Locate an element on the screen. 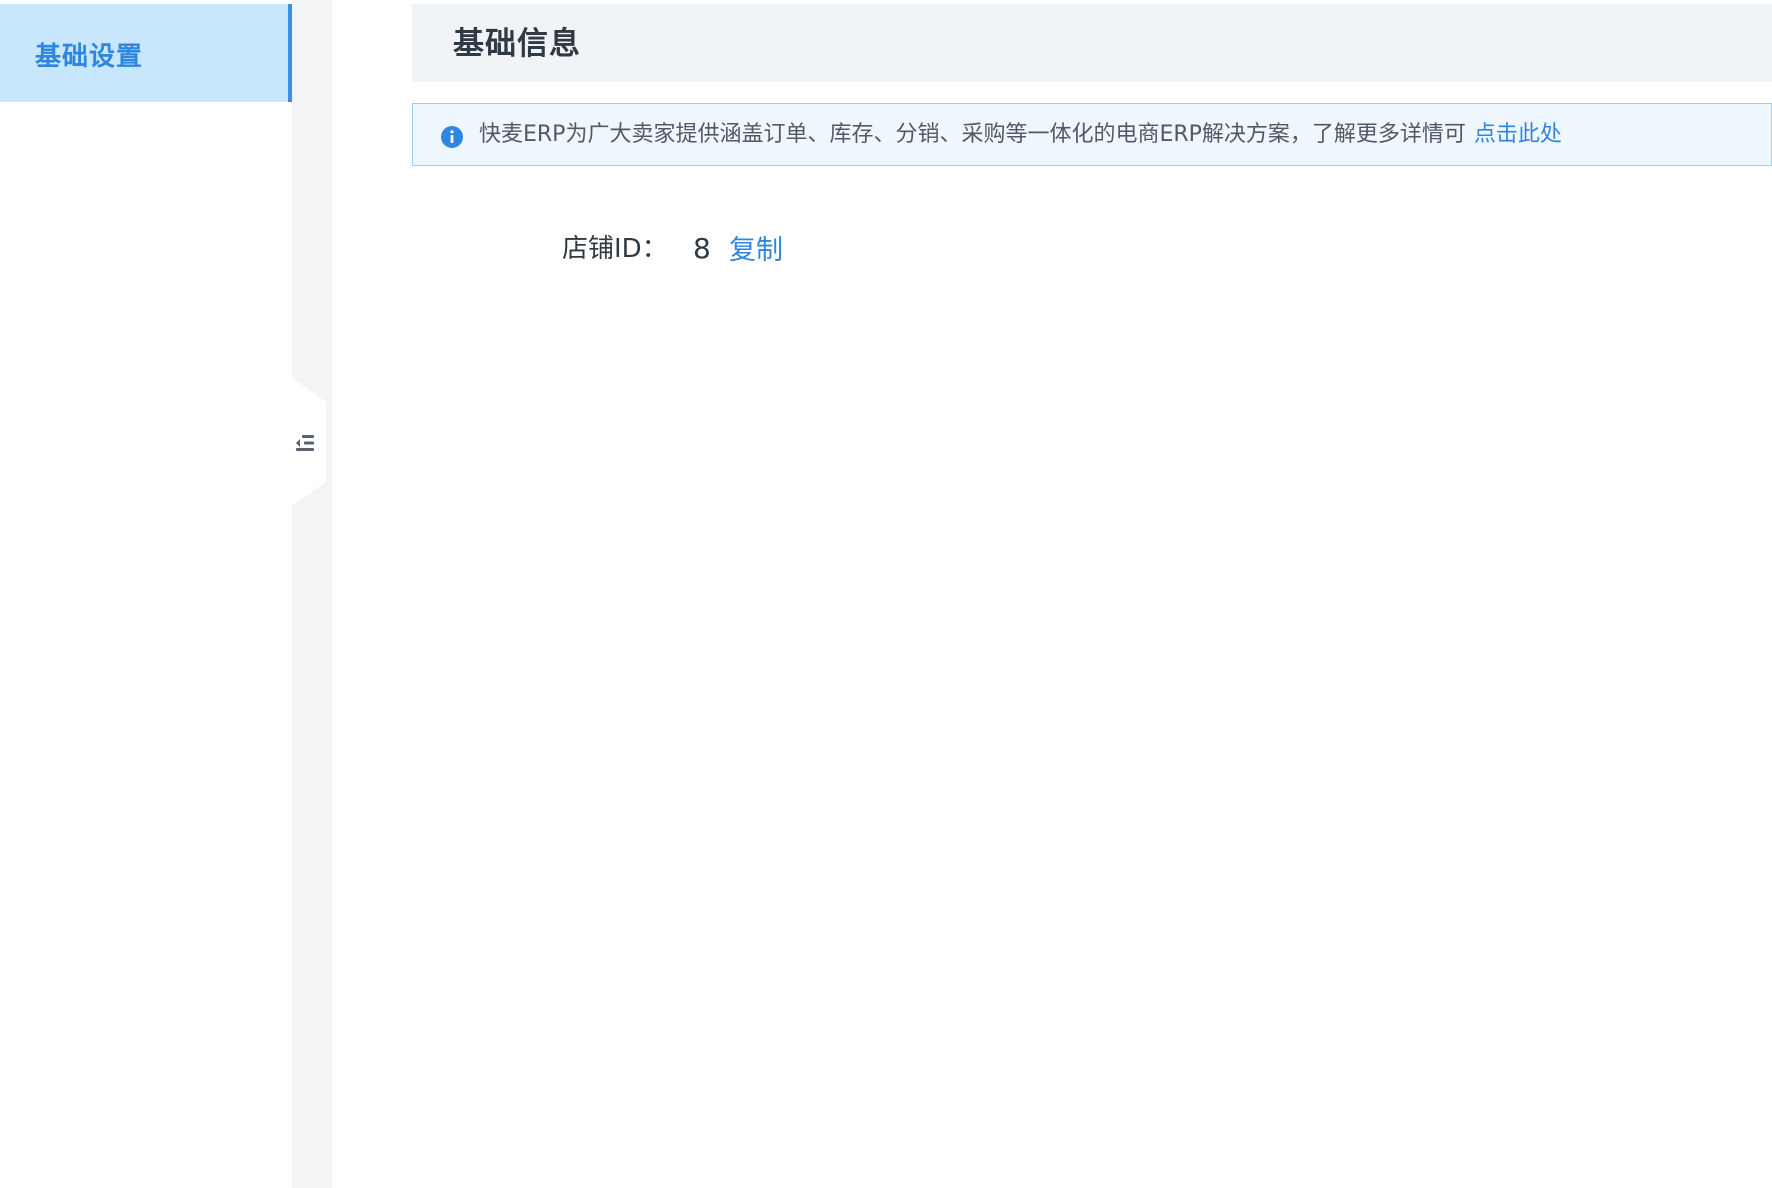 The height and width of the screenshot is (1188, 1772). info-icon is located at coordinates (452, 137).